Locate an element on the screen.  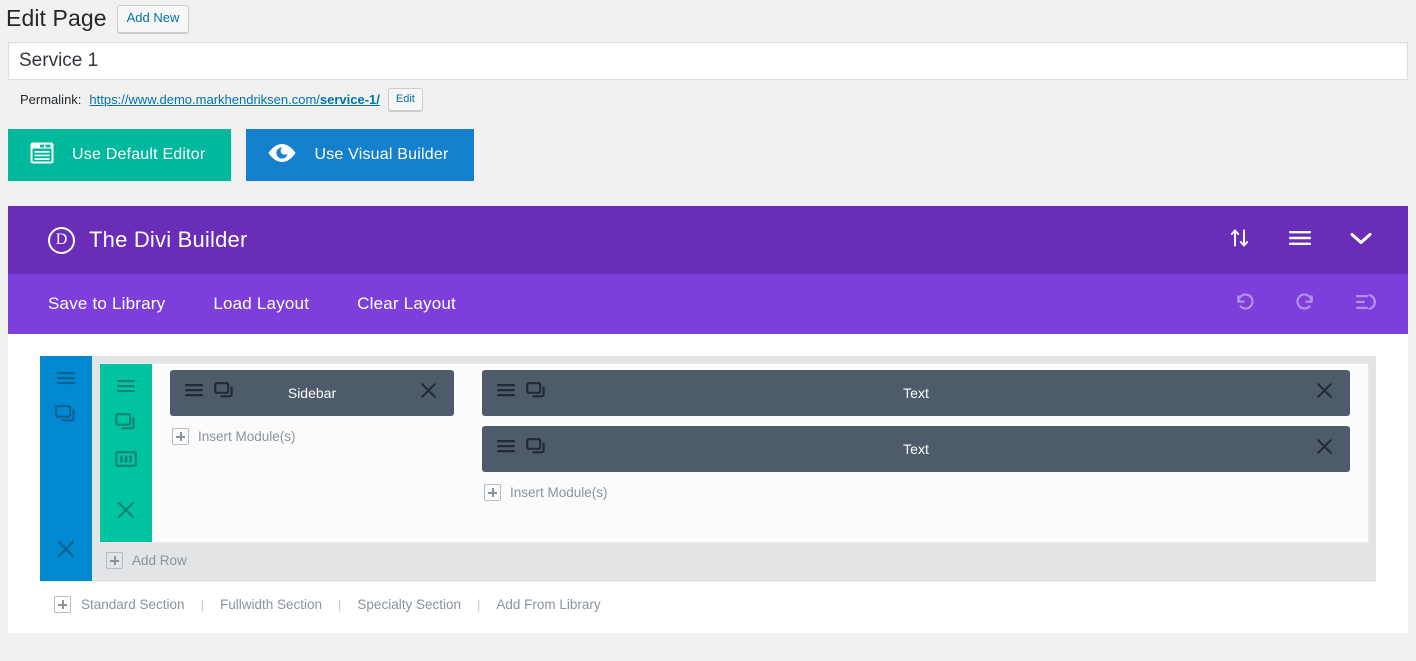
row-rail is located at coordinates (126, 453).